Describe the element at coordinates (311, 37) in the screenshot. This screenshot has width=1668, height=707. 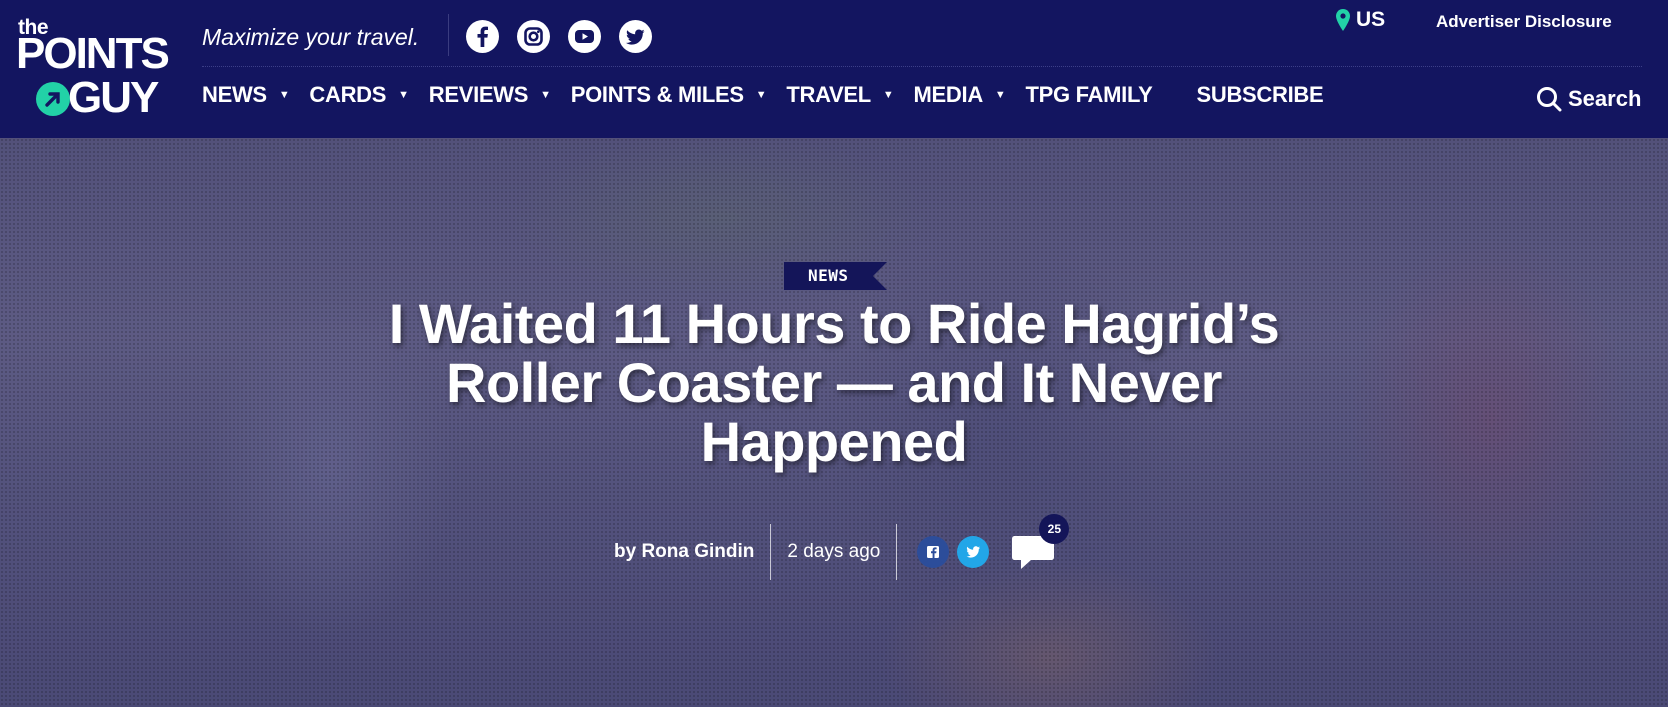
I see `tagline: Maximize your travel.` at that location.